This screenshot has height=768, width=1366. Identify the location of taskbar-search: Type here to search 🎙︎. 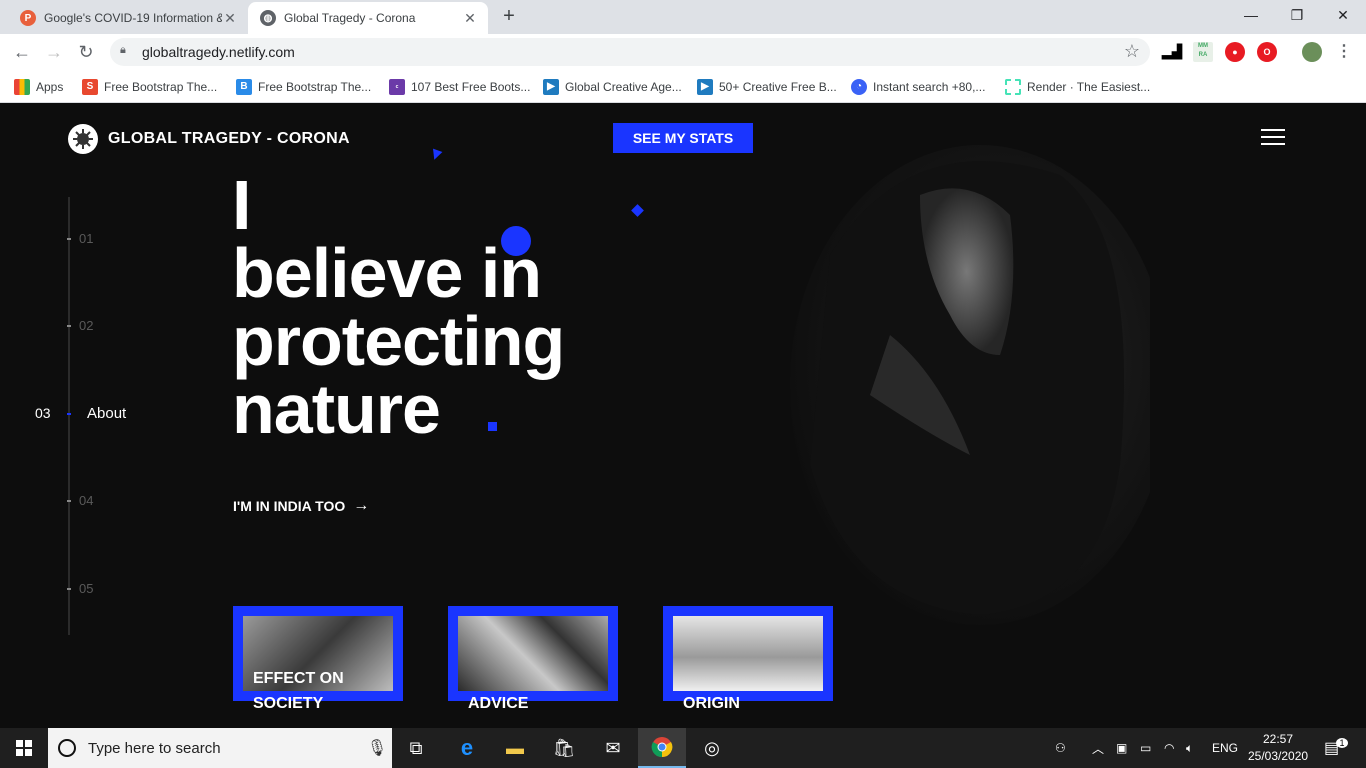
(220, 748).